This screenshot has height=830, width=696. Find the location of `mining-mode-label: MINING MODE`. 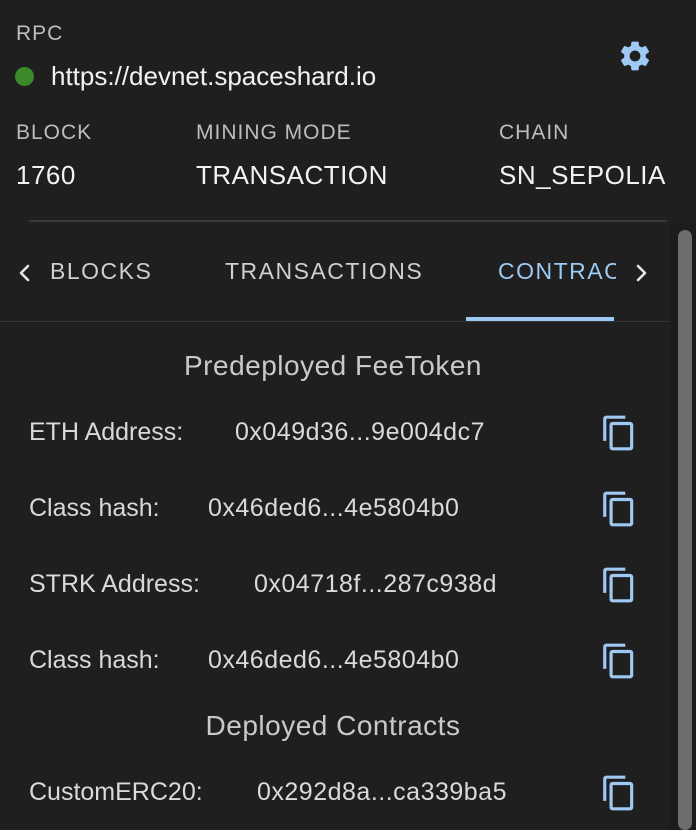

mining-mode-label: MINING MODE is located at coordinates (274, 132).